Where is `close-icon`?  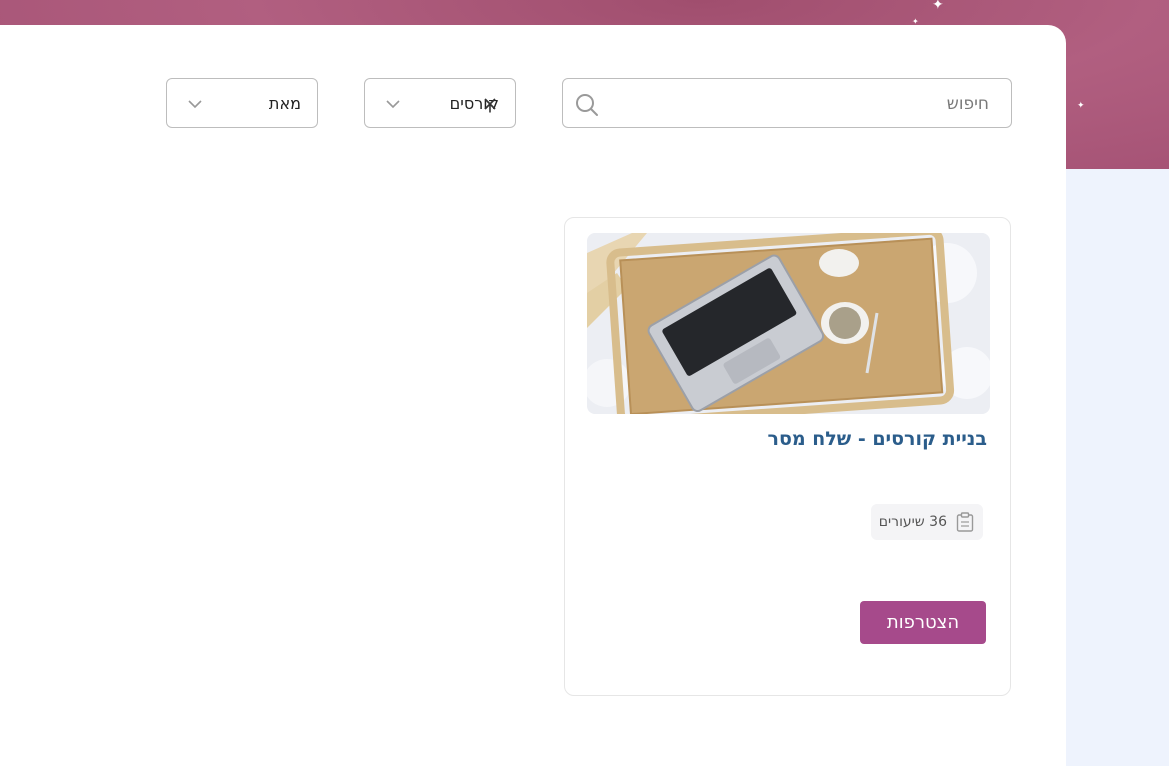
close-icon is located at coordinates (490, 104).